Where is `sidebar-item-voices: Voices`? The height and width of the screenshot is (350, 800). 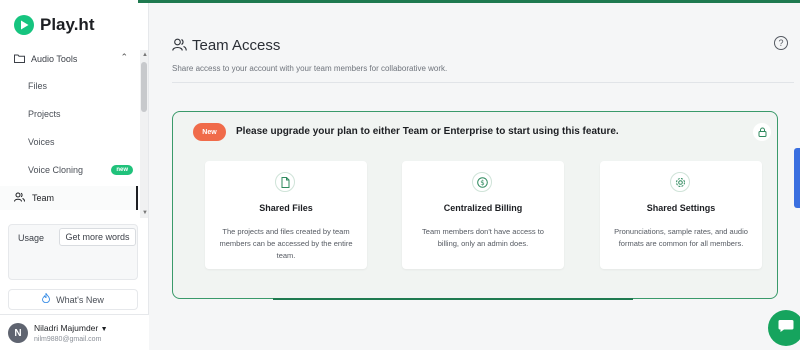 sidebar-item-voices: Voices is located at coordinates (80, 142).